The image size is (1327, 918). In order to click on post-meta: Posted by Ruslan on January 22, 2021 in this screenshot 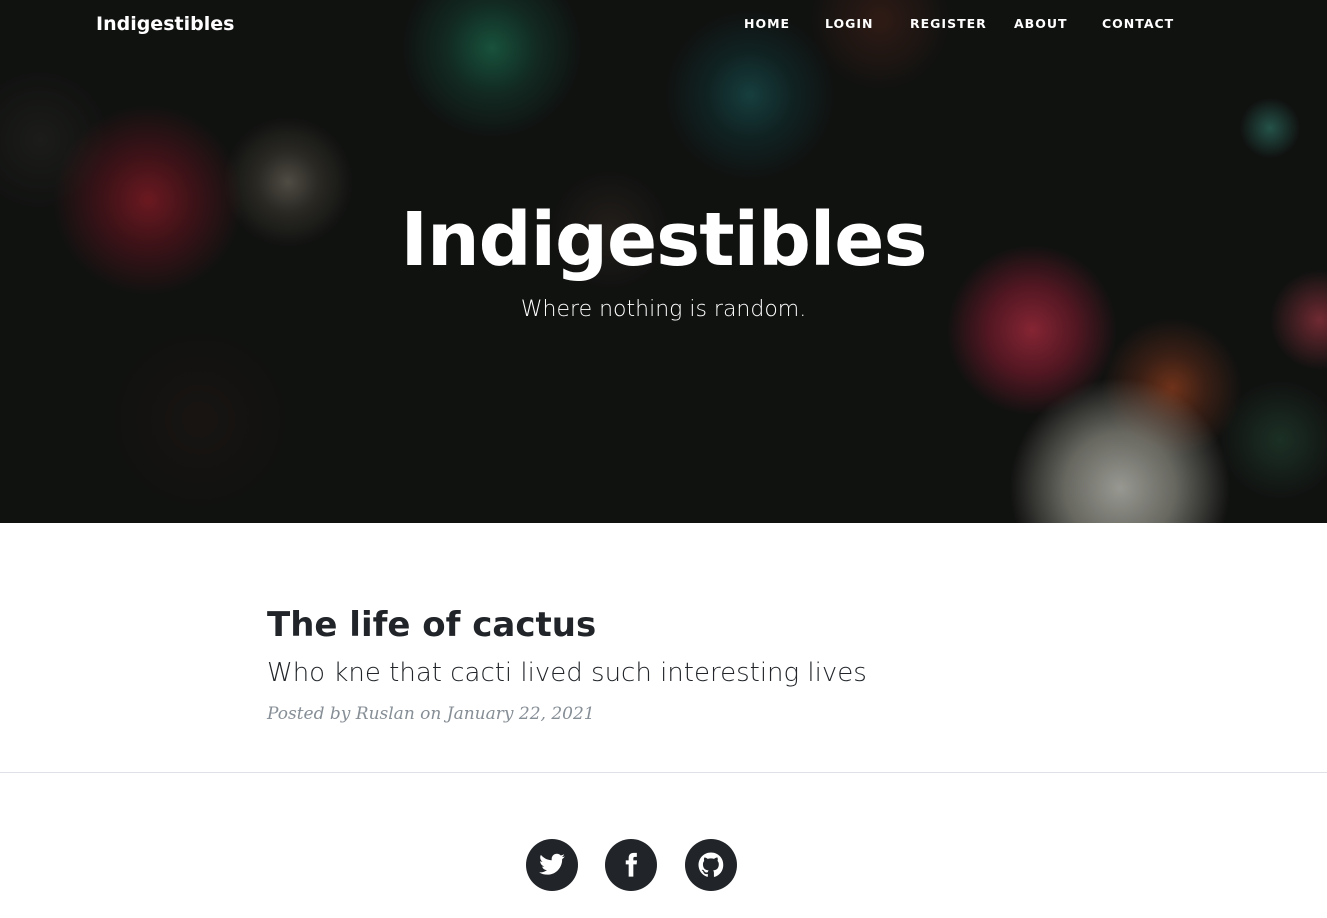, I will do `click(431, 714)`.